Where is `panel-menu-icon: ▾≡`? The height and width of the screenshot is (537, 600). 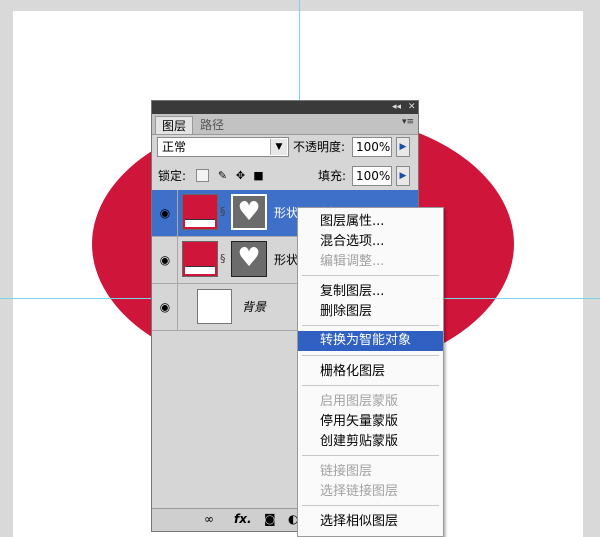
panel-menu-icon: ▾≡ is located at coordinates (408, 122).